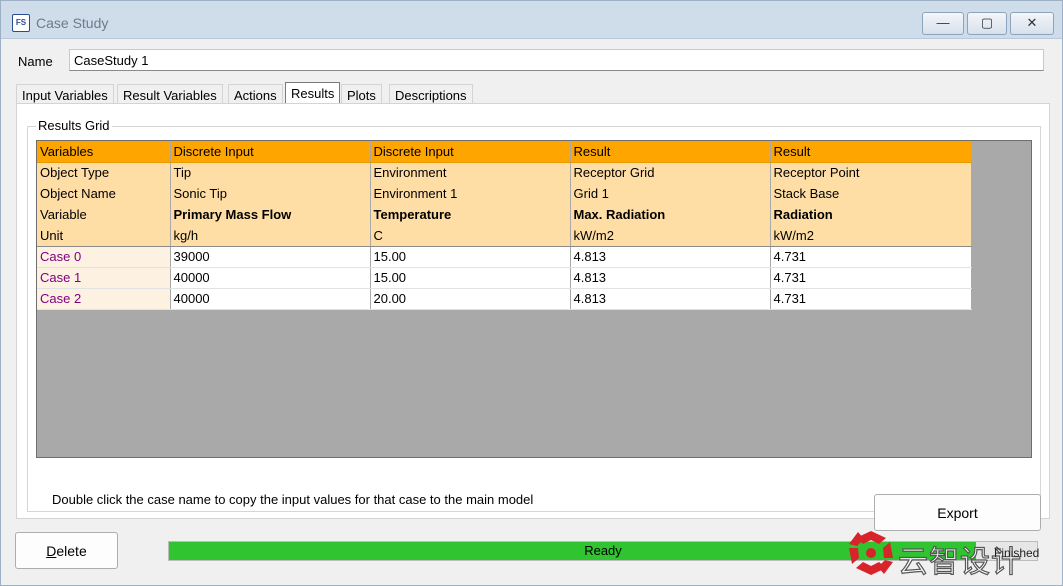 This screenshot has width=1063, height=586. What do you see at coordinates (270, 257) in the screenshot?
I see `table-cell: 39000` at bounding box center [270, 257].